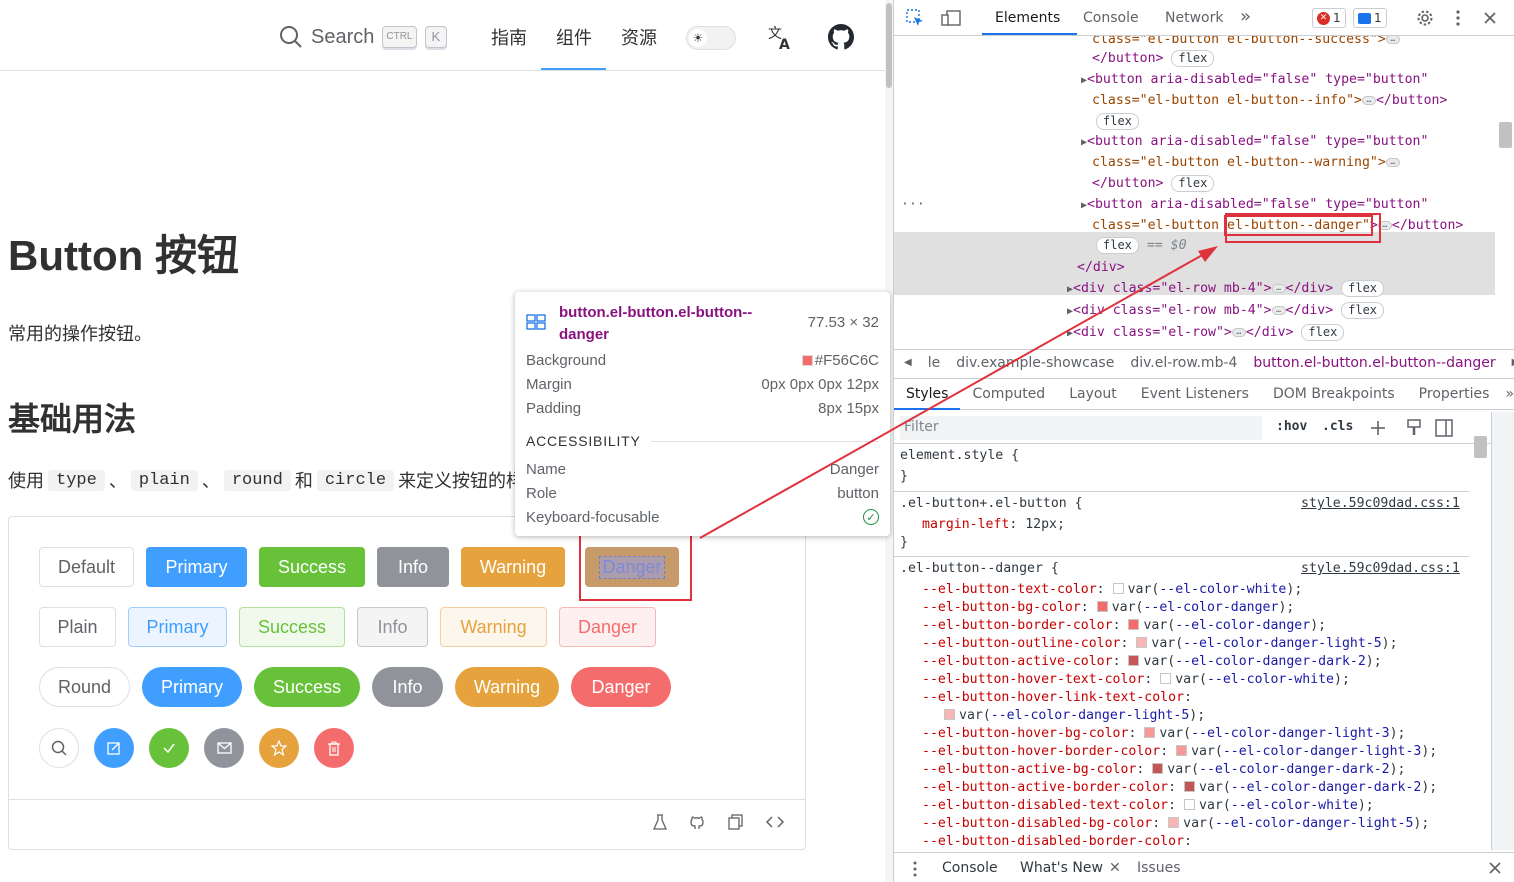 The height and width of the screenshot is (882, 1514). Describe the element at coordinates (392, 627) in the screenshot. I see `plain-info-button: Info` at that location.